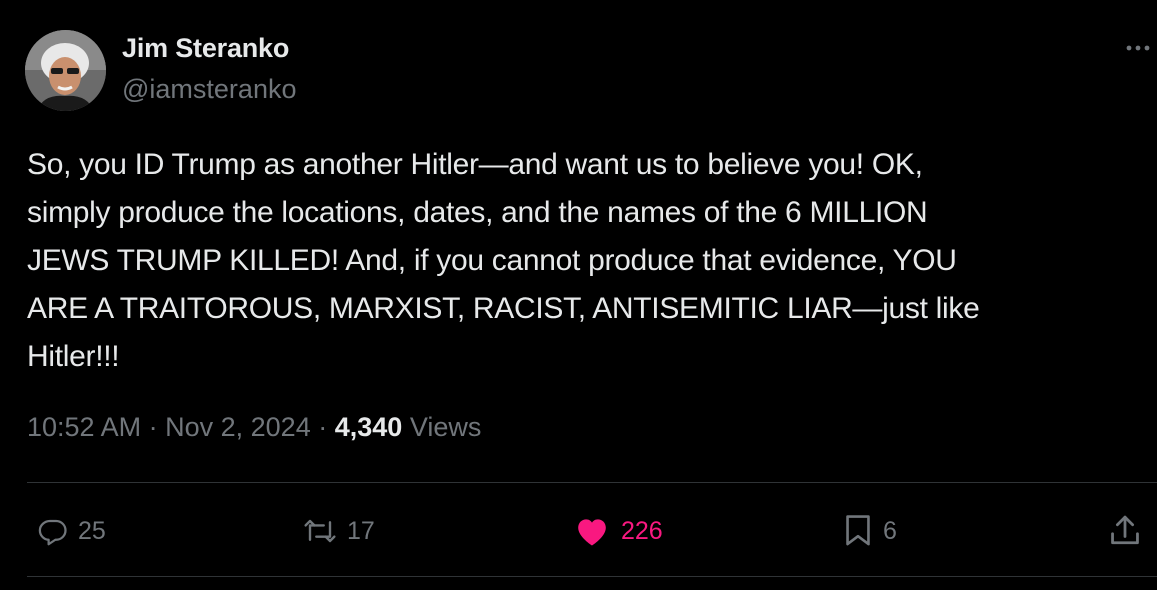  Describe the element at coordinates (209, 89) in the screenshot. I see `user-handle: @iamsteranko` at that location.